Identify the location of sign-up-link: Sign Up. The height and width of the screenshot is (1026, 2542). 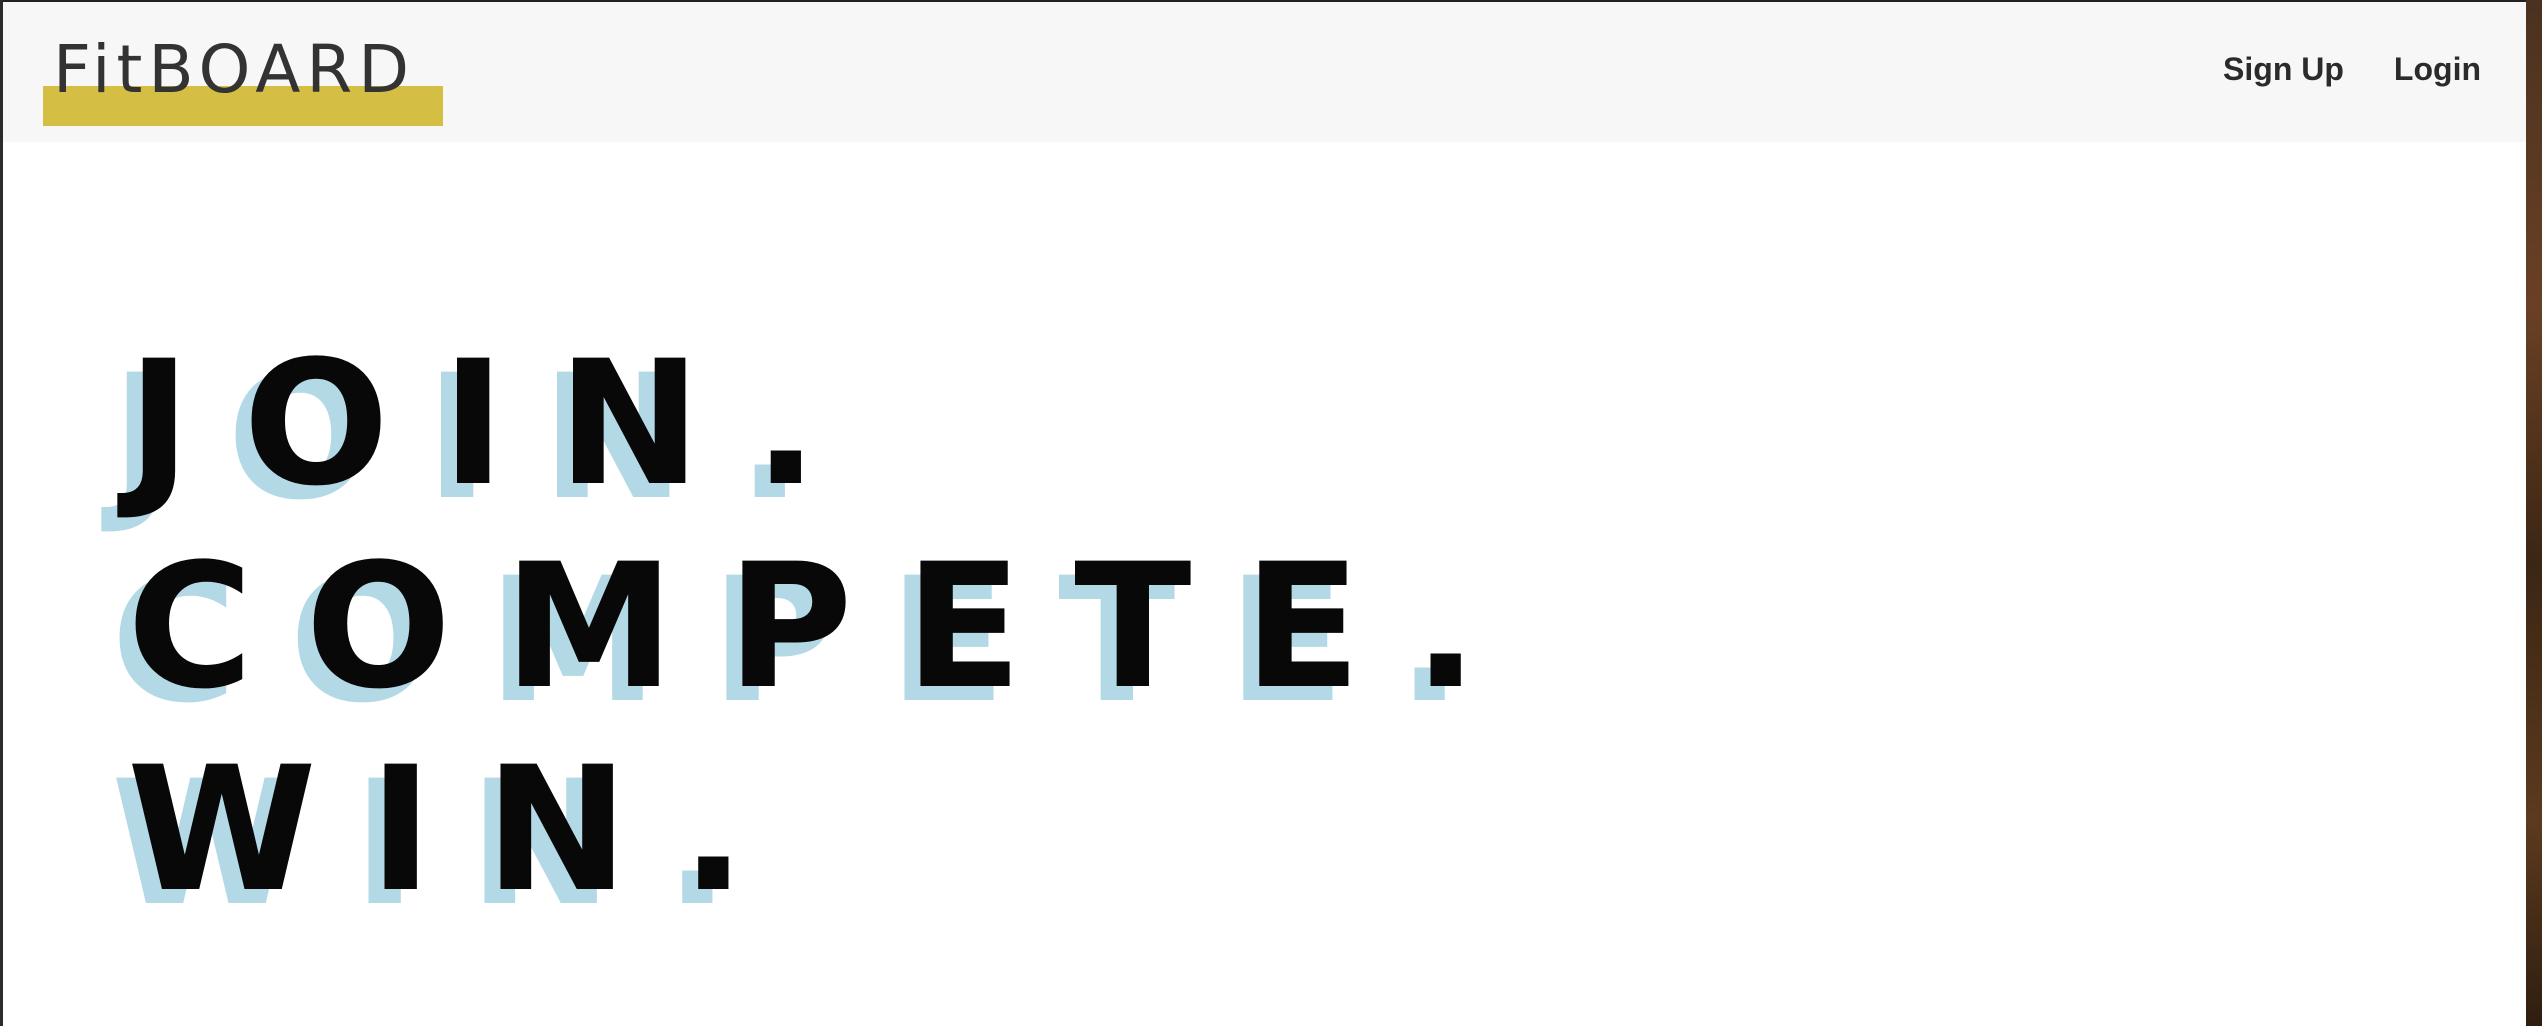
(2283, 69).